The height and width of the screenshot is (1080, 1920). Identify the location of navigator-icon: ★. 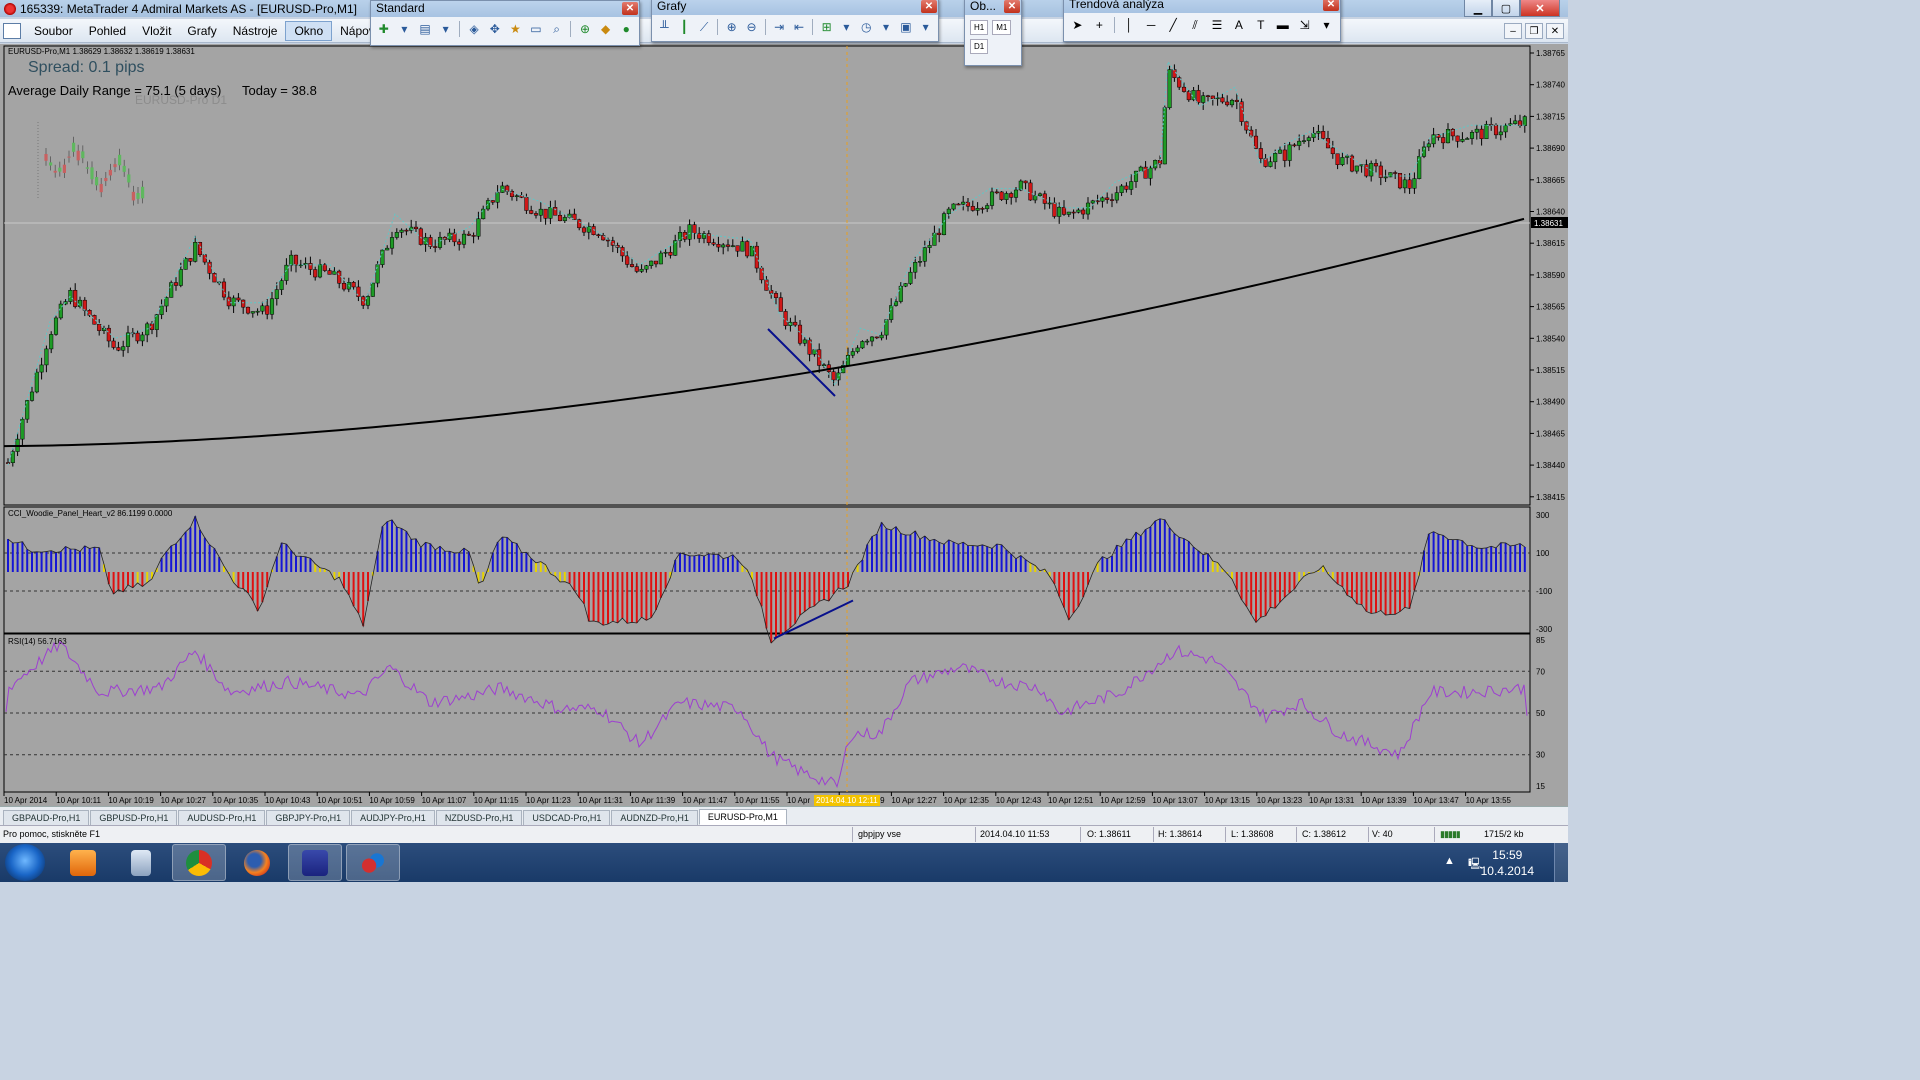
(516, 29).